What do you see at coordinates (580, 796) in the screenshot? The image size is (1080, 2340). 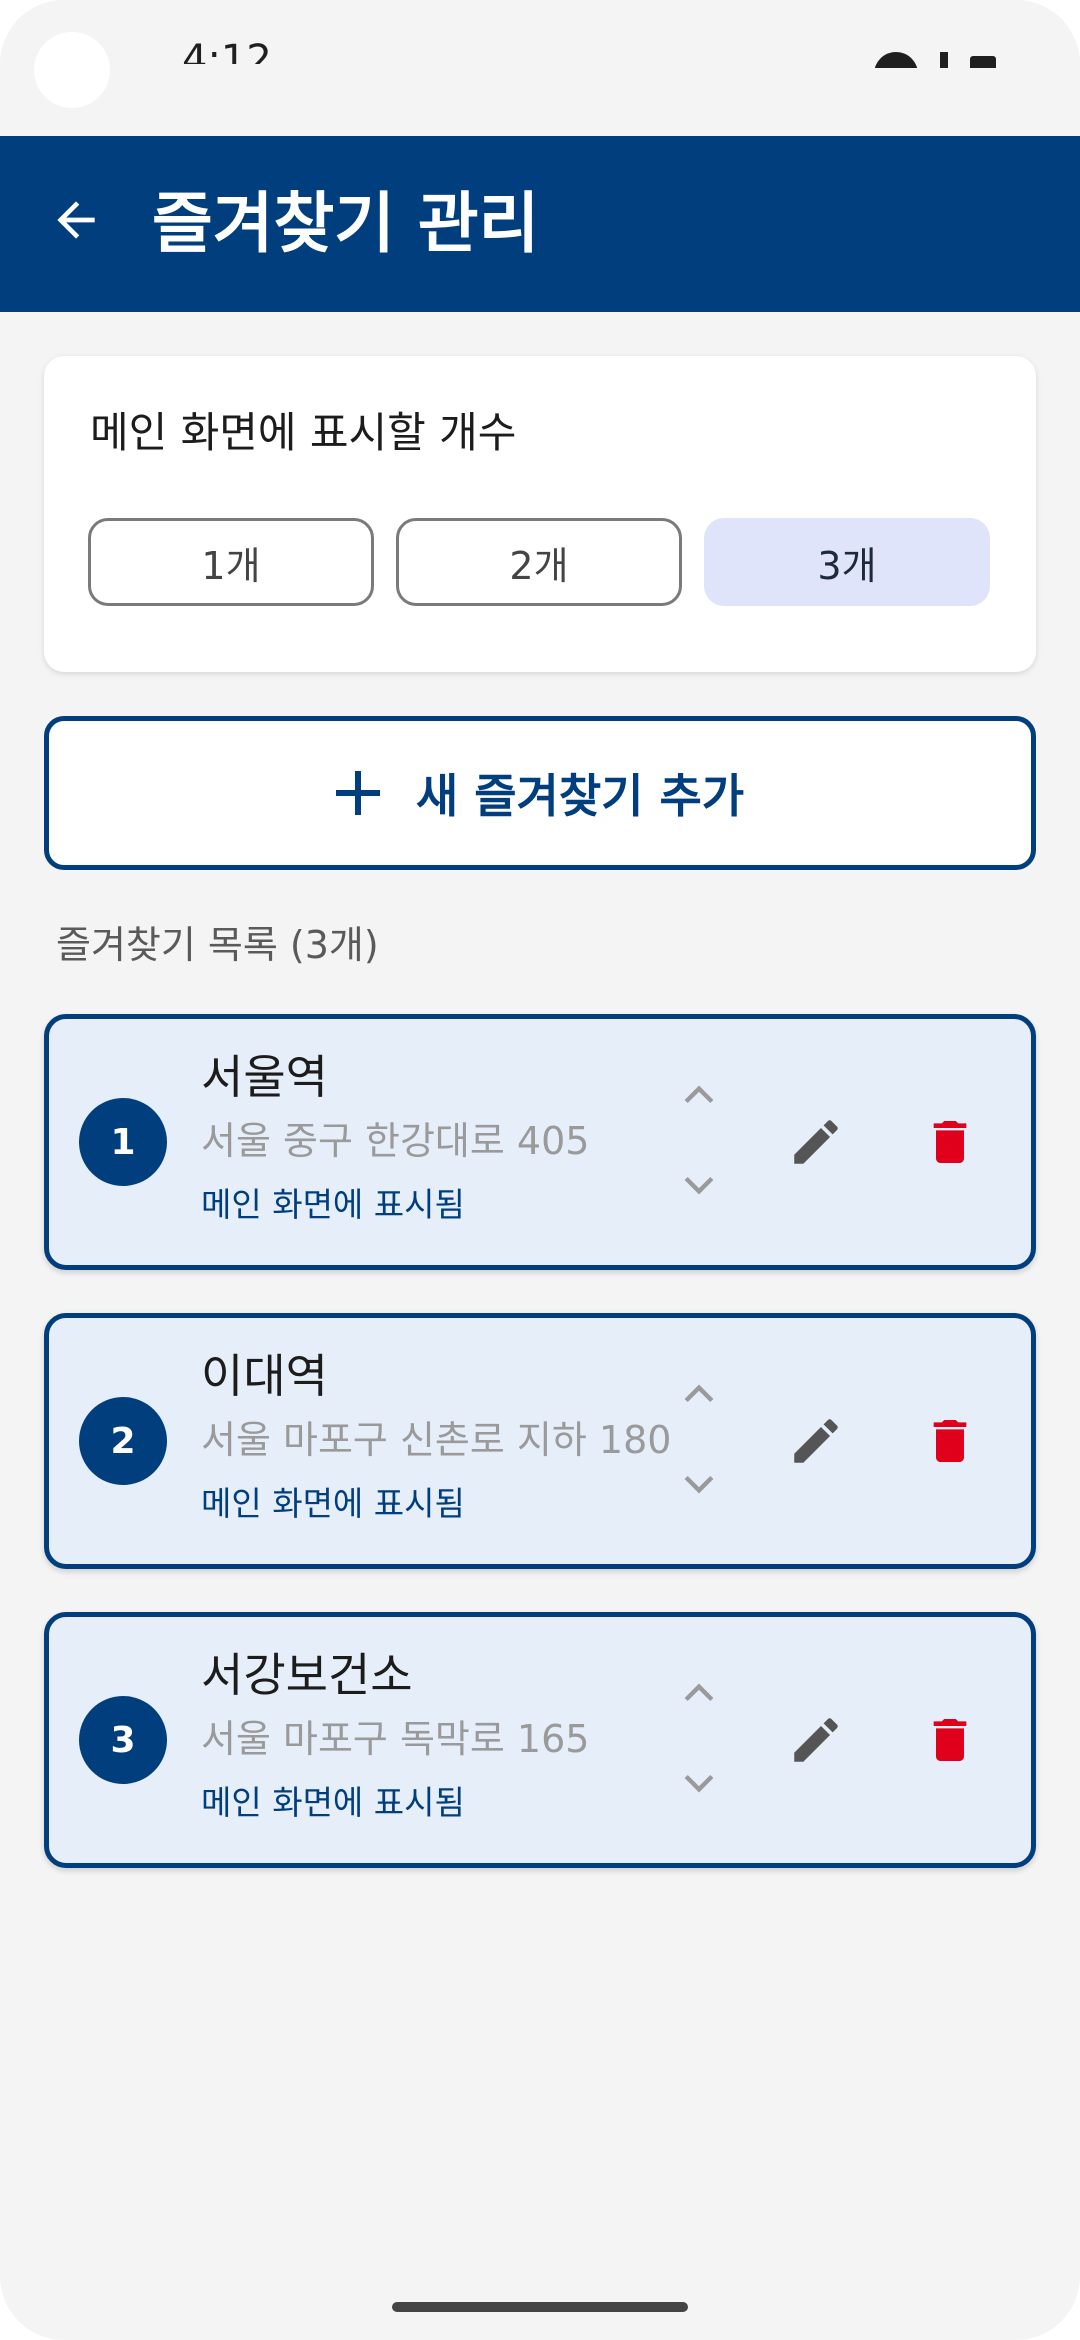 I see `add-favorite-label: 새 즐겨찾기 추가` at bounding box center [580, 796].